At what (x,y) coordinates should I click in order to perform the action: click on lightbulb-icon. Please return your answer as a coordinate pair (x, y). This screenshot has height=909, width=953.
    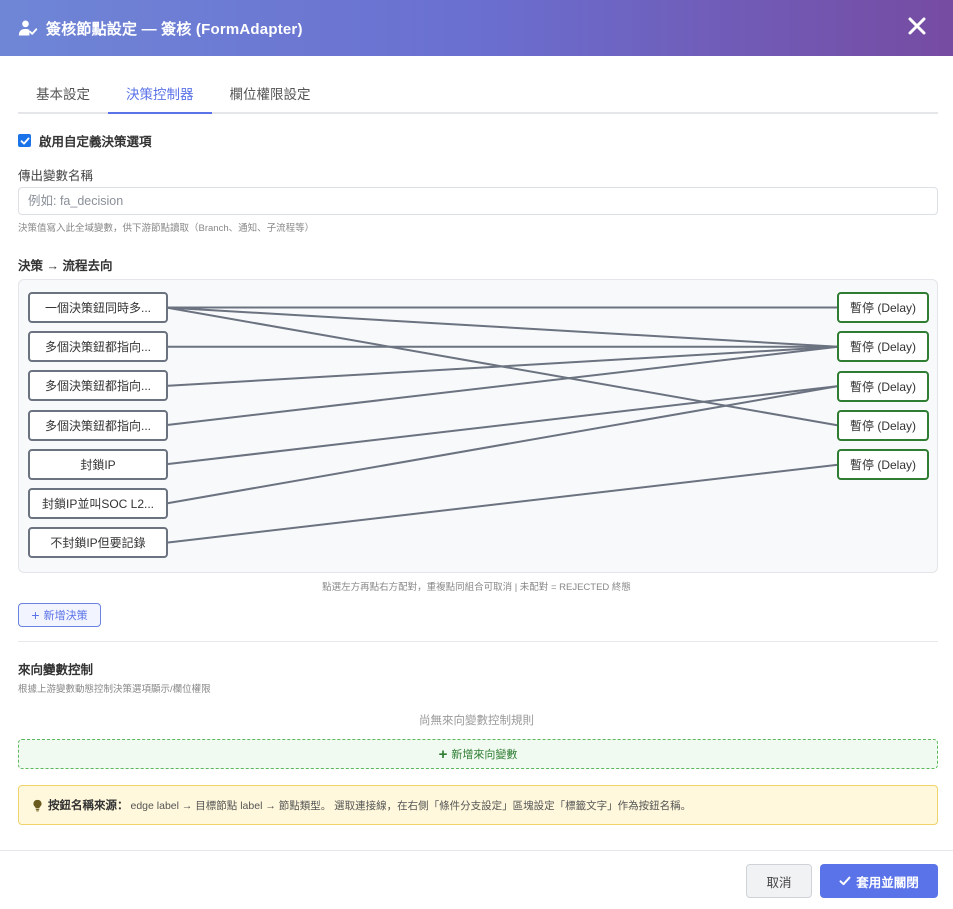
    Looking at the image, I should click on (37, 805).